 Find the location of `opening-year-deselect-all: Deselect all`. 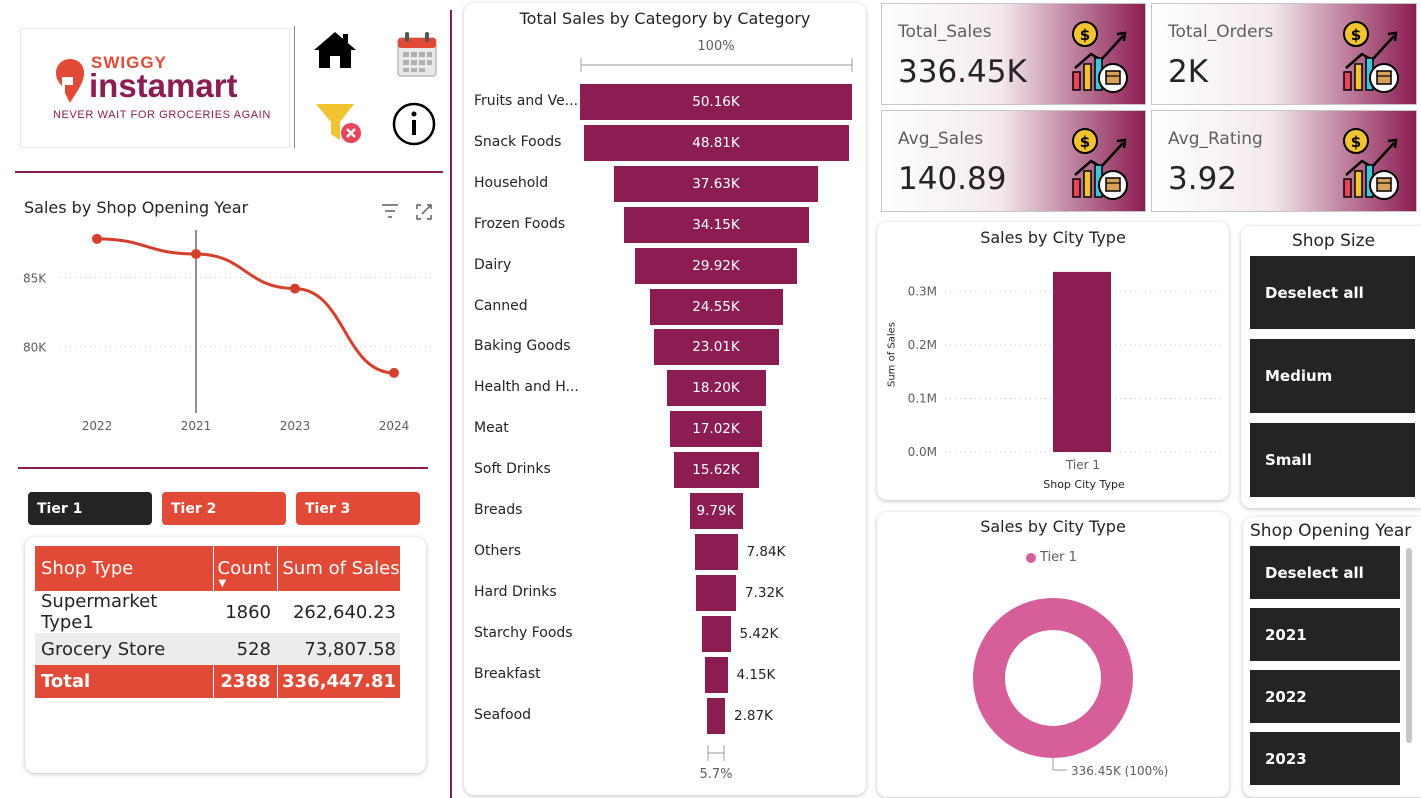

opening-year-deselect-all: Deselect all is located at coordinates (1325, 572).